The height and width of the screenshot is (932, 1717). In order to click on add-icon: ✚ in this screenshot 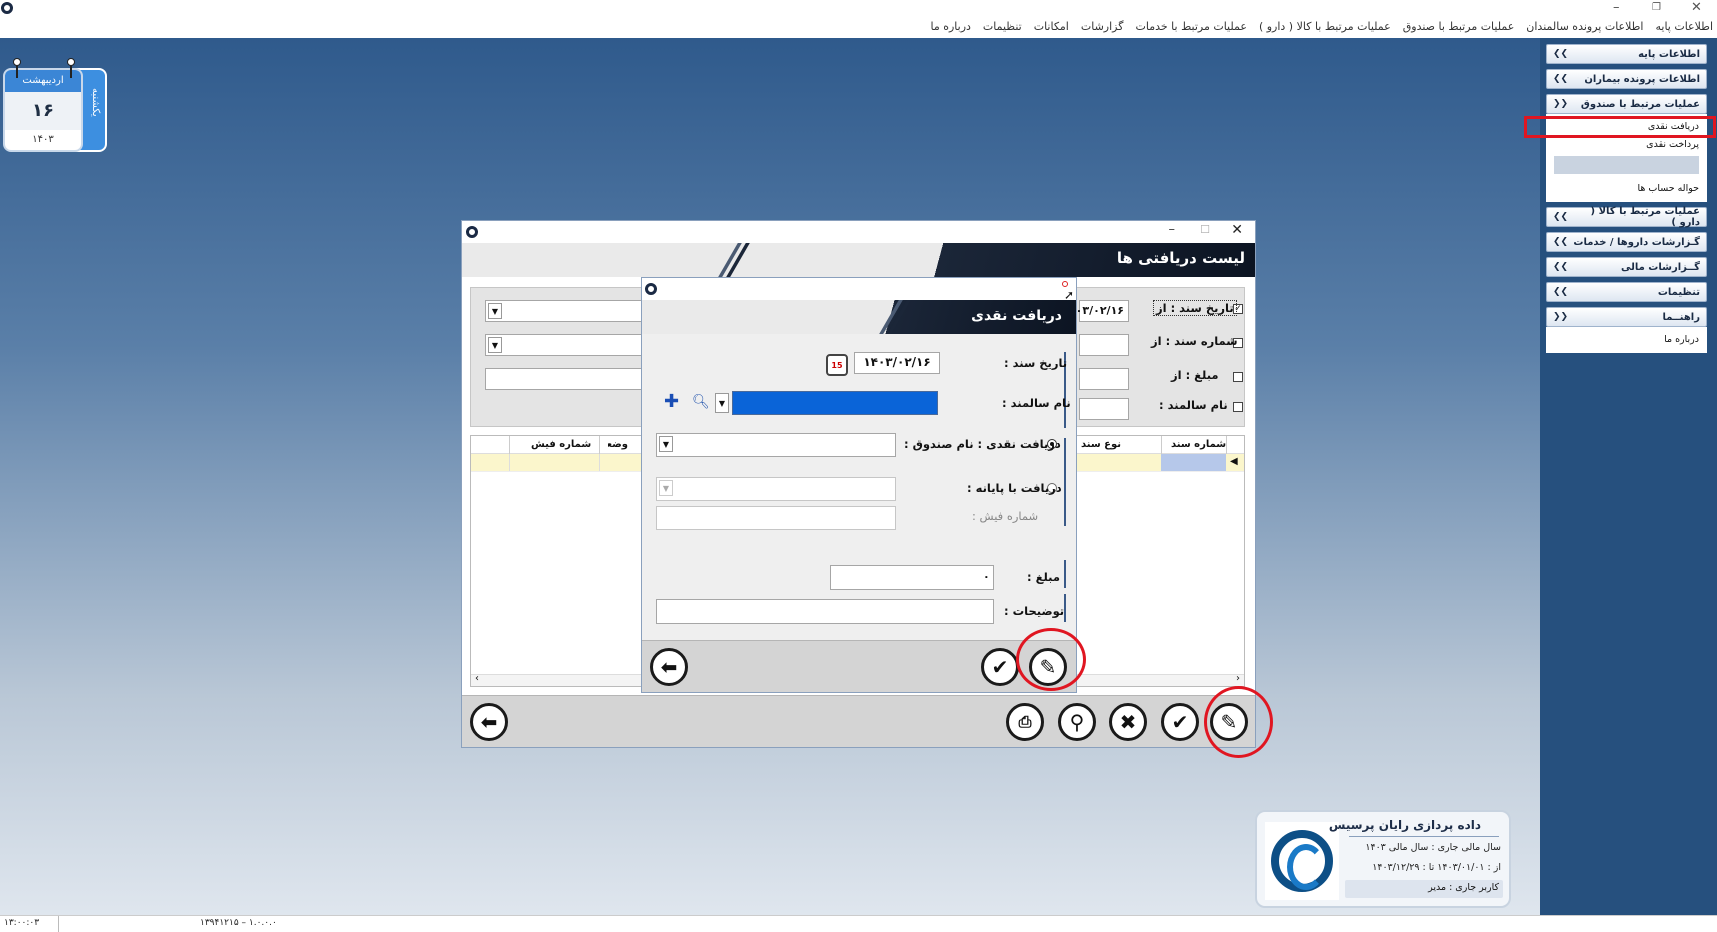, I will do `click(671, 401)`.